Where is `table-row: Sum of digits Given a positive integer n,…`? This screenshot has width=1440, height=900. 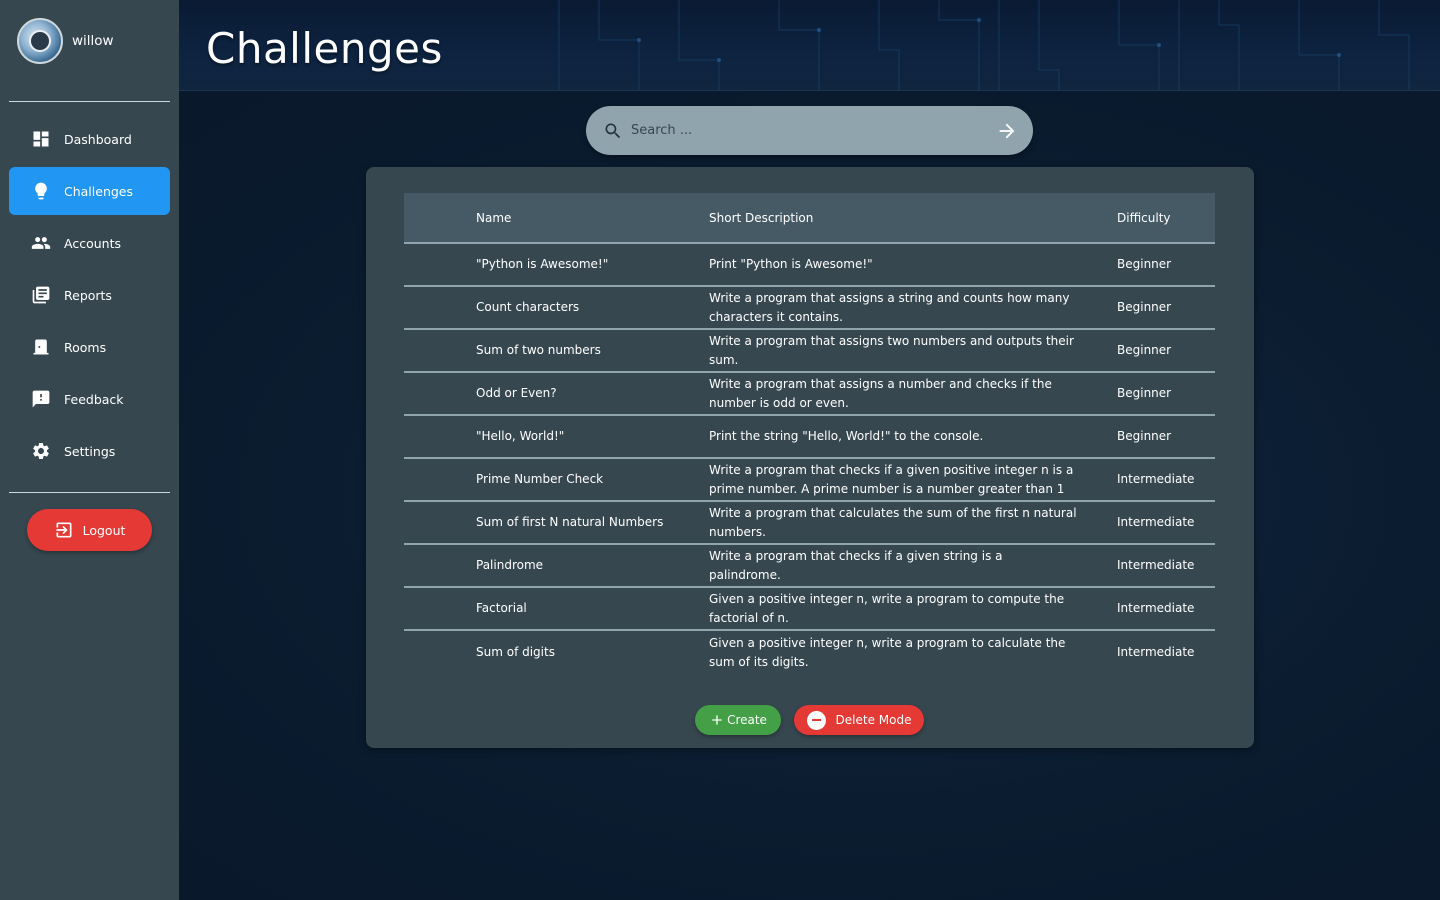 table-row: Sum of digits Given a positive integer n,… is located at coordinates (809, 652).